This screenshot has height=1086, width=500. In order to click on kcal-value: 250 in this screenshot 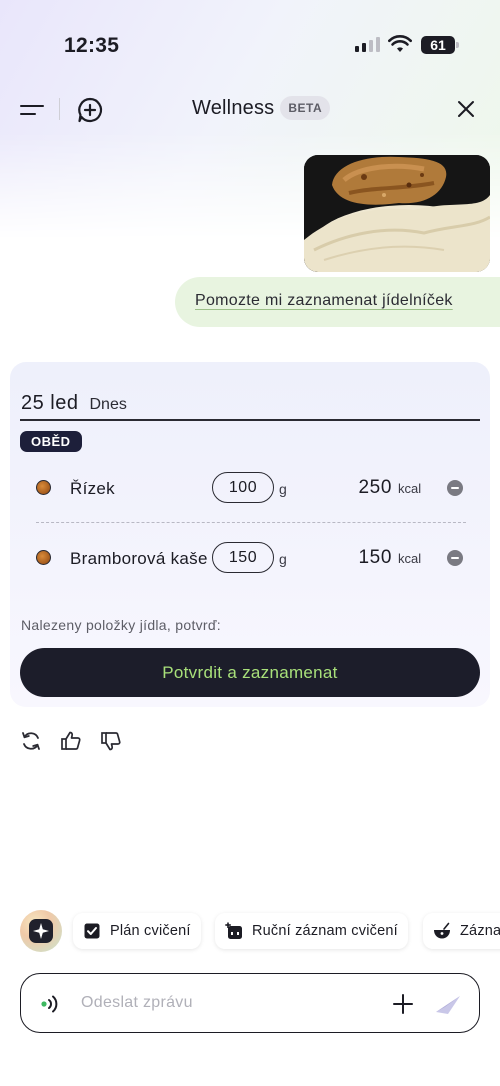, I will do `click(375, 487)`.